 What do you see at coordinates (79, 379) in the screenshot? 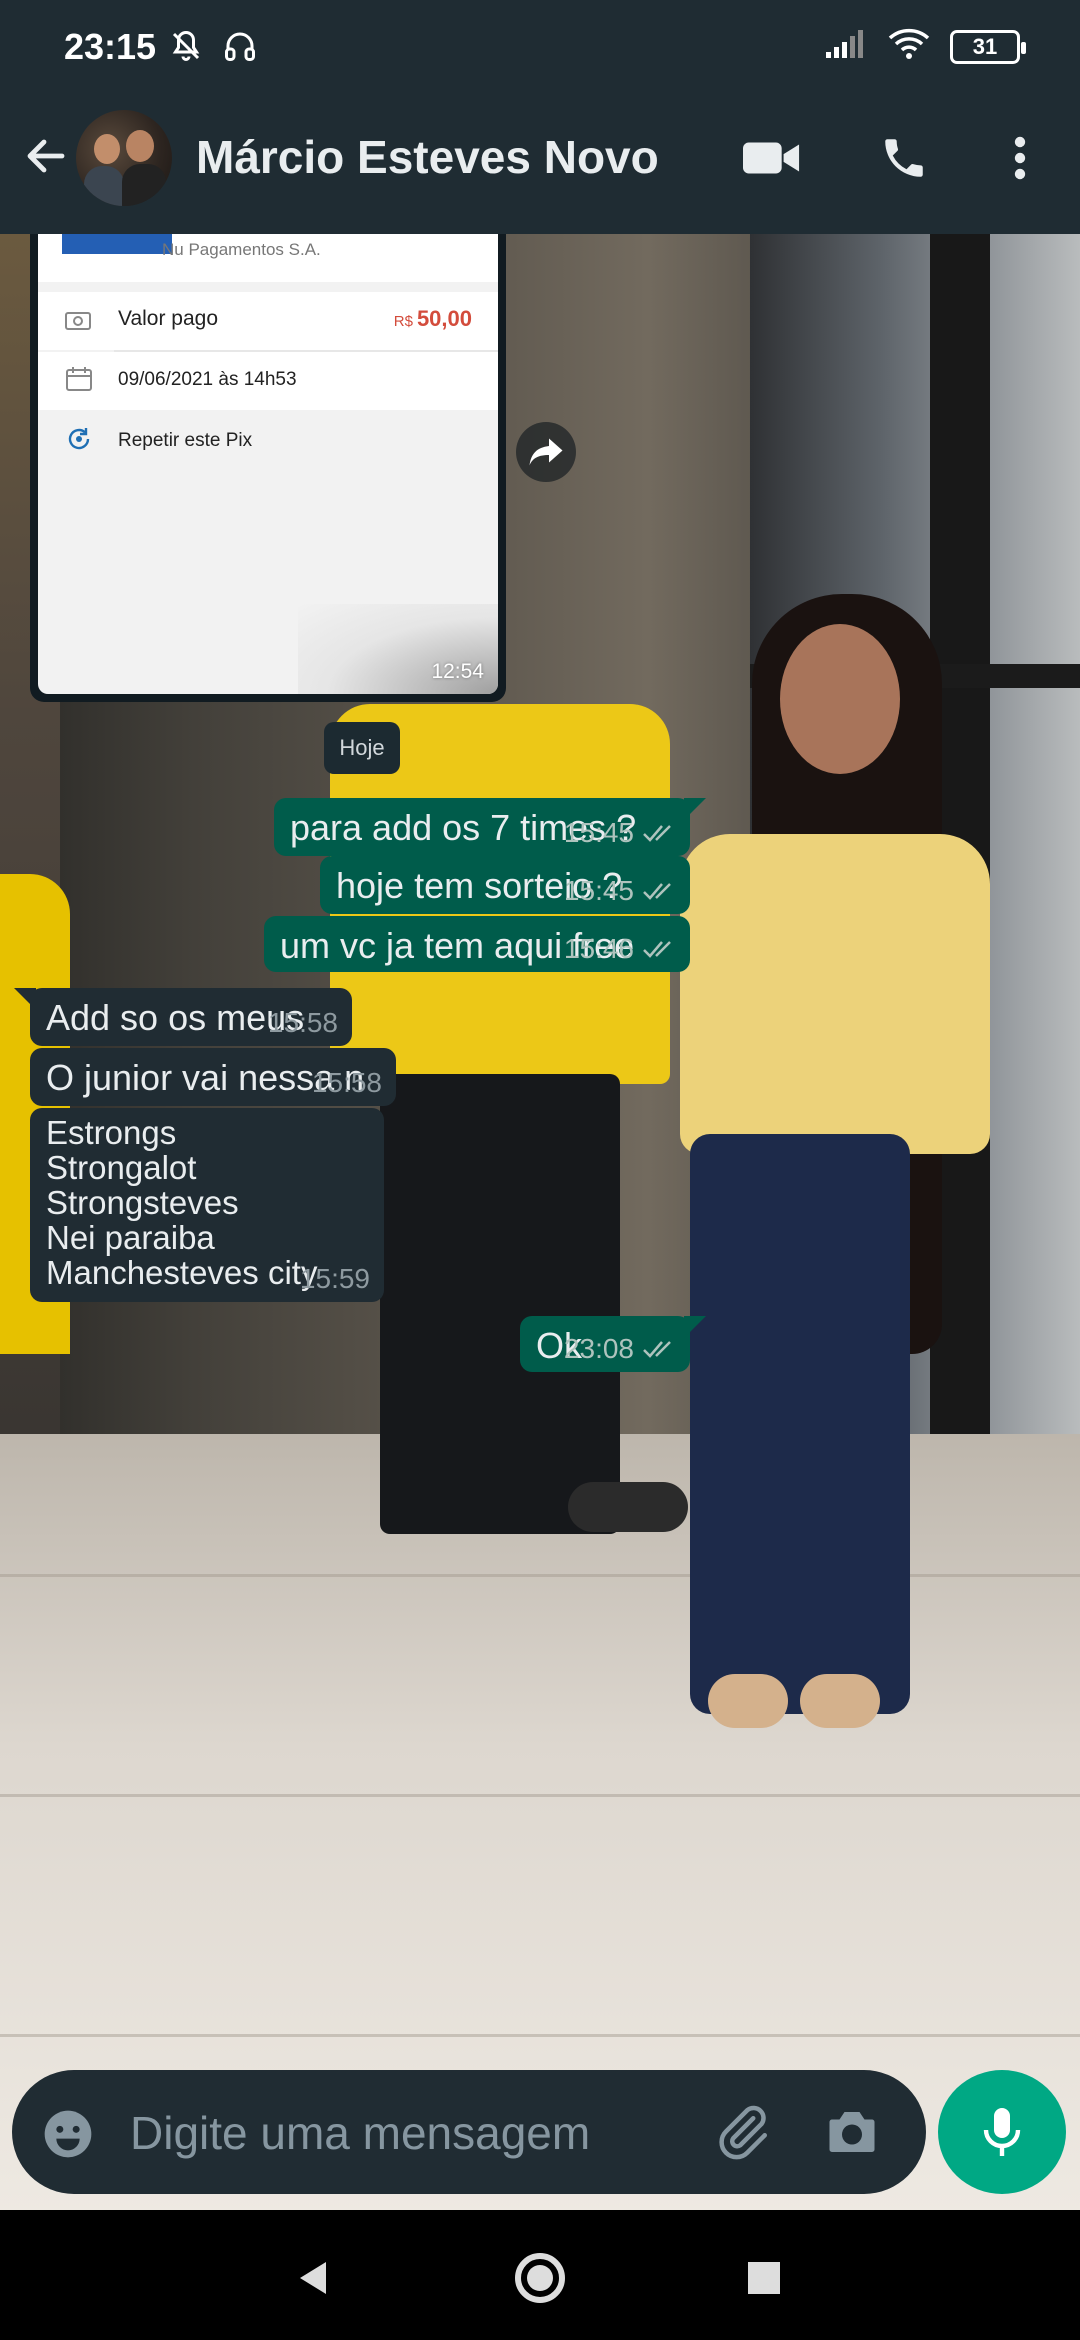
I see `calendar-icon` at bounding box center [79, 379].